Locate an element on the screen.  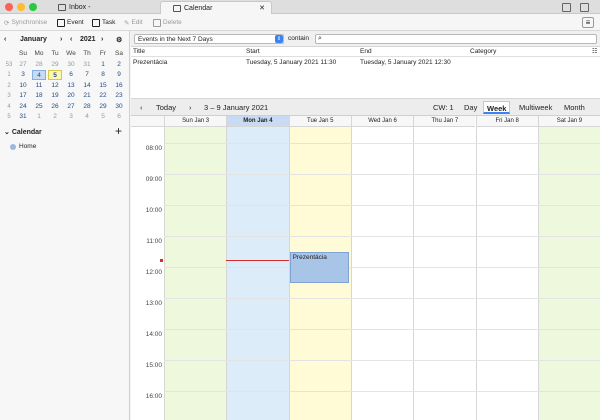
calendars-section-title: ⌄ Calendar is located at coordinates (23, 132).